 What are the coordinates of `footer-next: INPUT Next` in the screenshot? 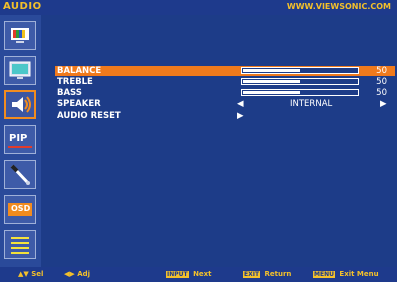 It's located at (189, 274).